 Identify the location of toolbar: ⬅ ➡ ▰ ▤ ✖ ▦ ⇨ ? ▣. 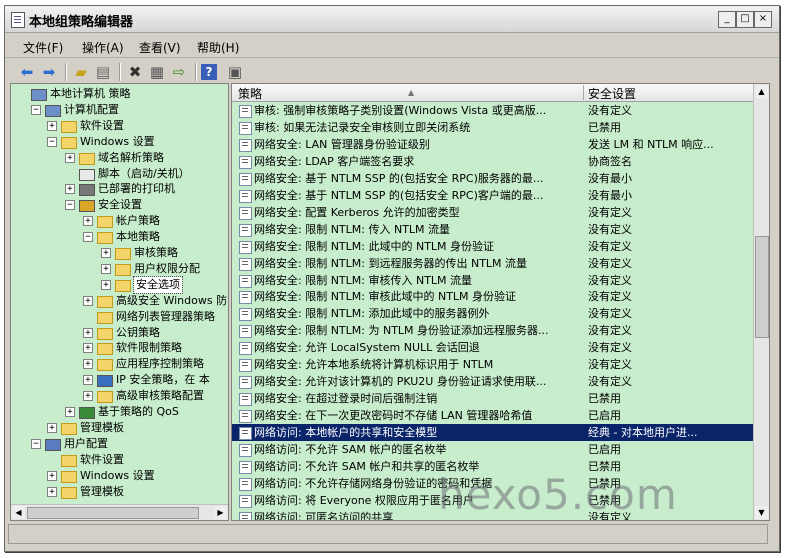
(392, 72).